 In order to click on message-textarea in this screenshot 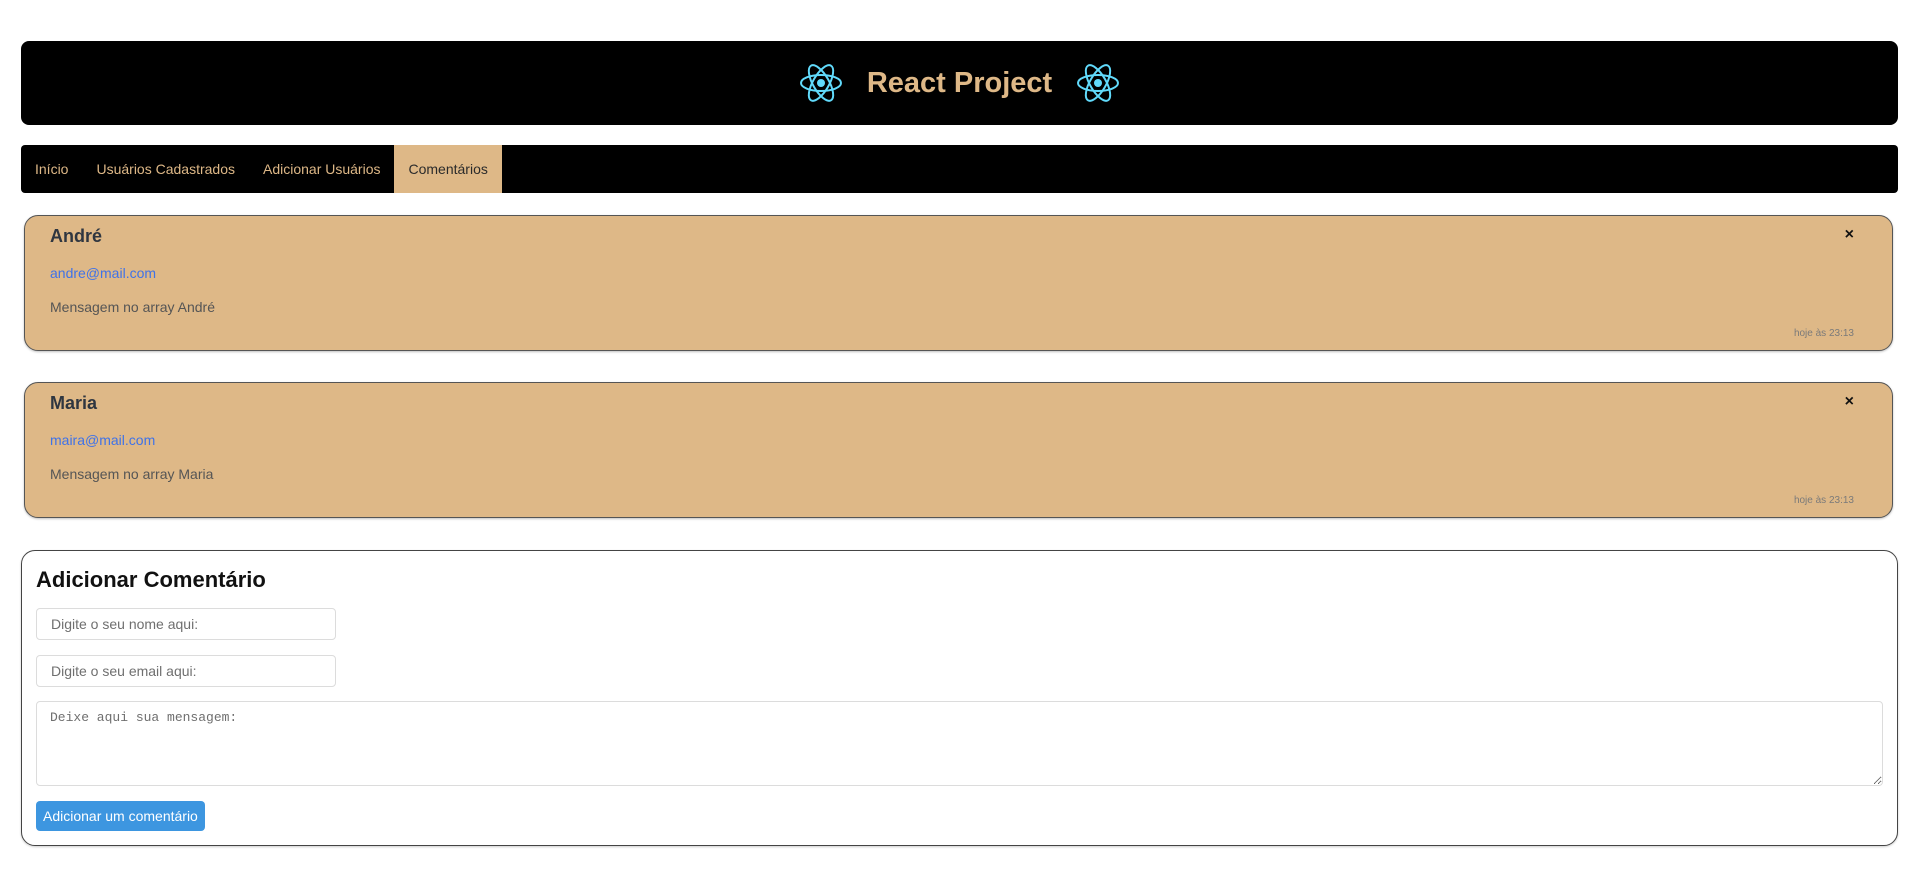, I will do `click(959, 743)`.